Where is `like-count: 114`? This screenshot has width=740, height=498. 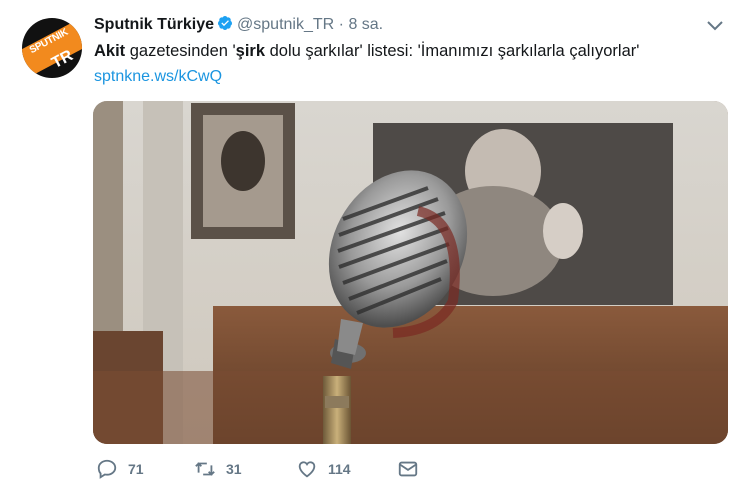
like-count: 114 is located at coordinates (339, 469).